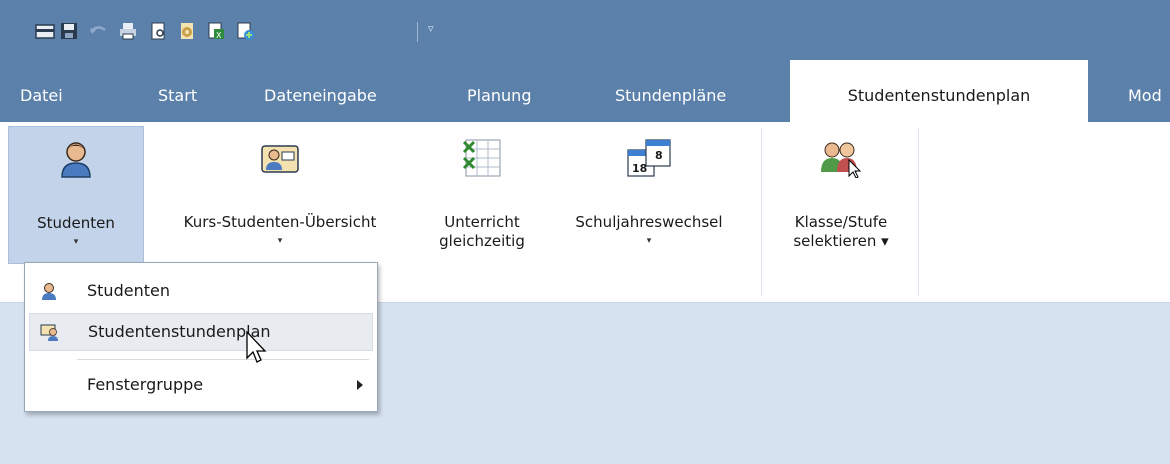 This screenshot has height=464, width=1170. I want to click on studenten-label: Studenten, so click(76, 223).